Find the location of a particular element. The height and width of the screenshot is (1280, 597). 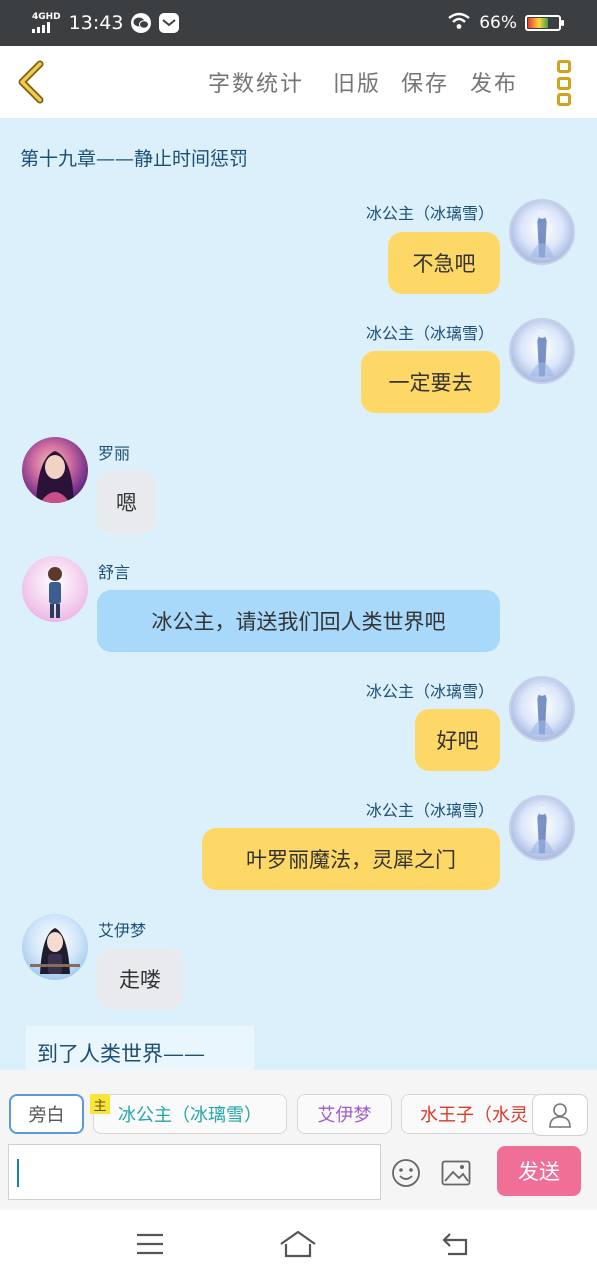

message-bubble: 好吧 is located at coordinates (457, 740).